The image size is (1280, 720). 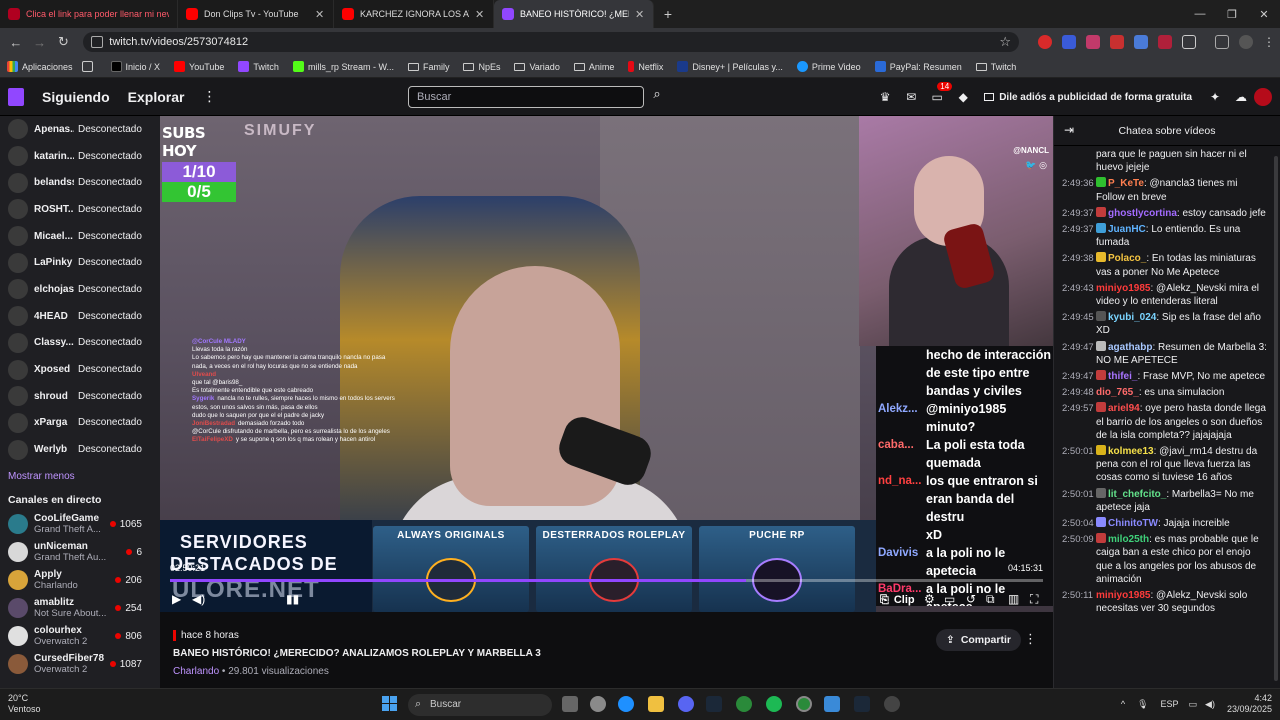 What do you see at coordinates (963, 97) in the screenshot?
I see `bits-icon: ◆` at bounding box center [963, 97].